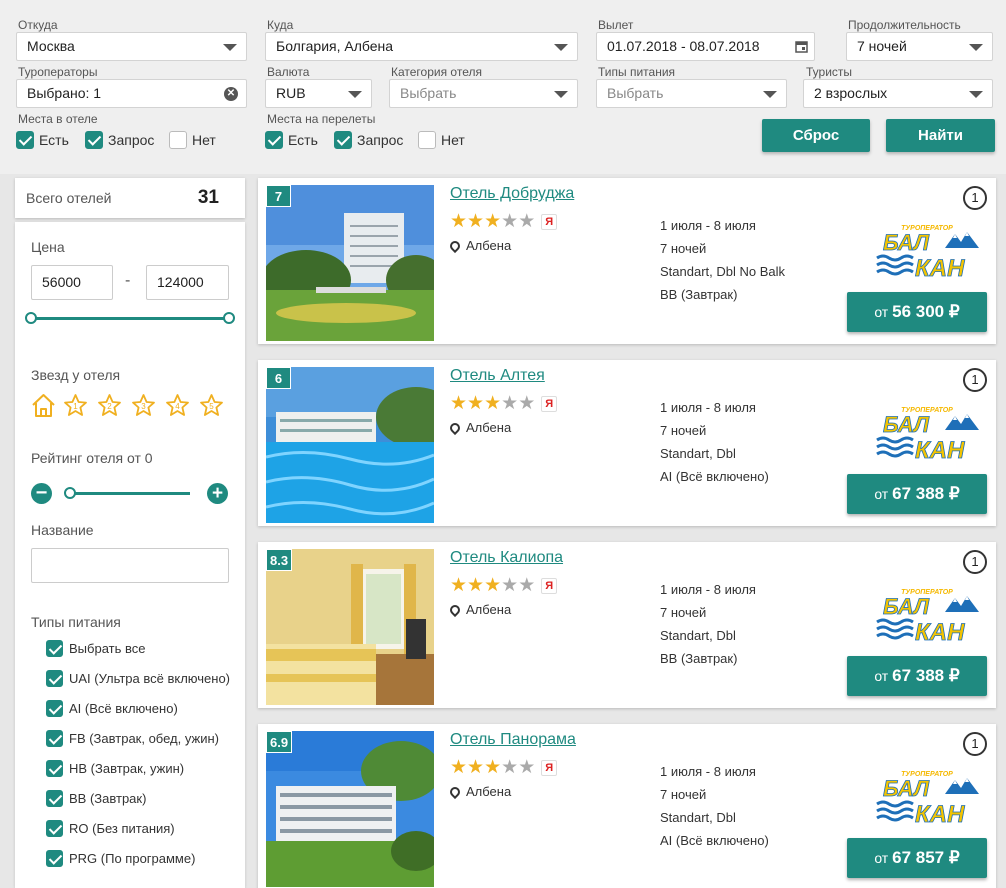 Image resolution: width=1006 pixels, height=888 pixels. I want to click on operators-select: Выбрано: 1 ✕, so click(131, 93).